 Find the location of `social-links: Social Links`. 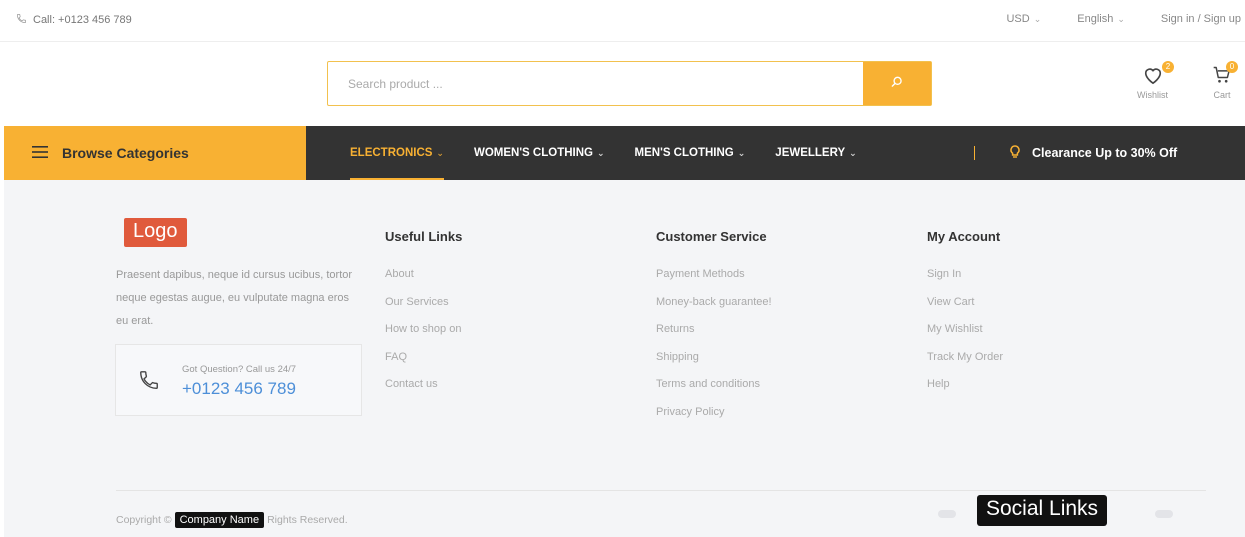

social-links: Social Links is located at coordinates (1042, 510).